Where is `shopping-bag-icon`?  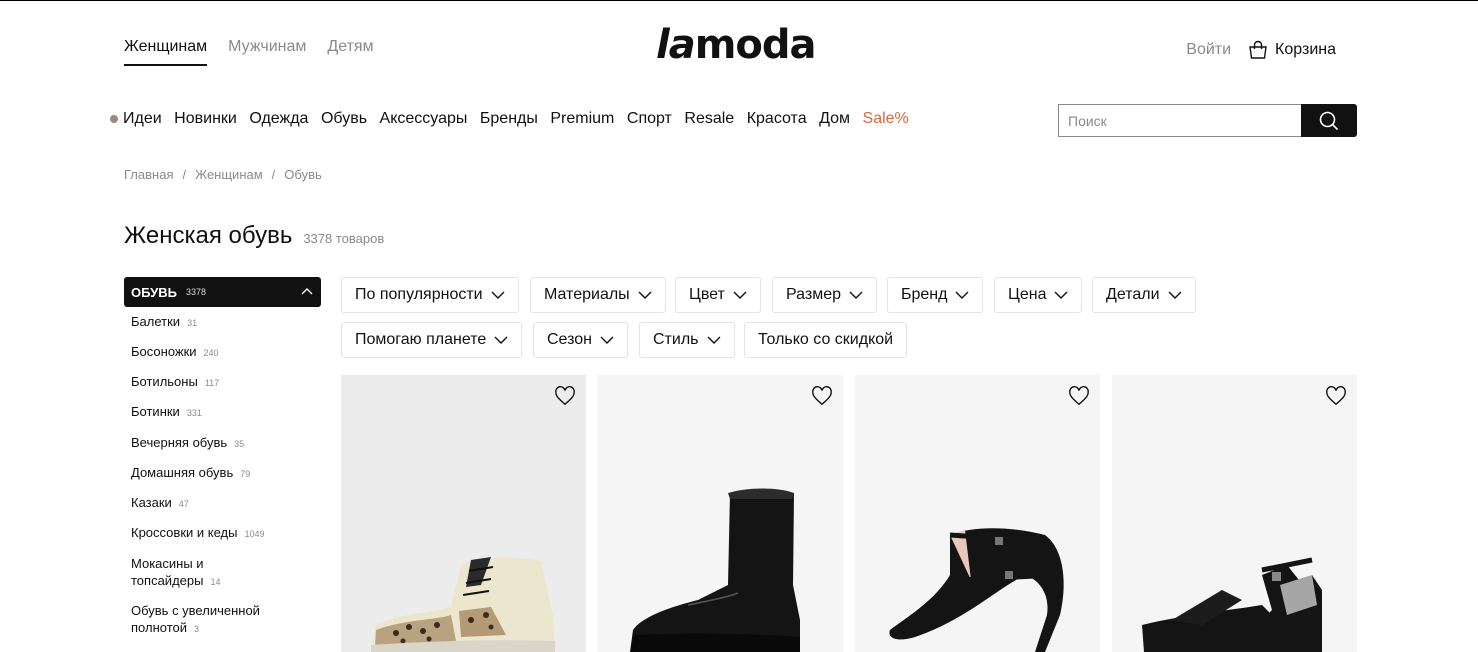 shopping-bag-icon is located at coordinates (1258, 49).